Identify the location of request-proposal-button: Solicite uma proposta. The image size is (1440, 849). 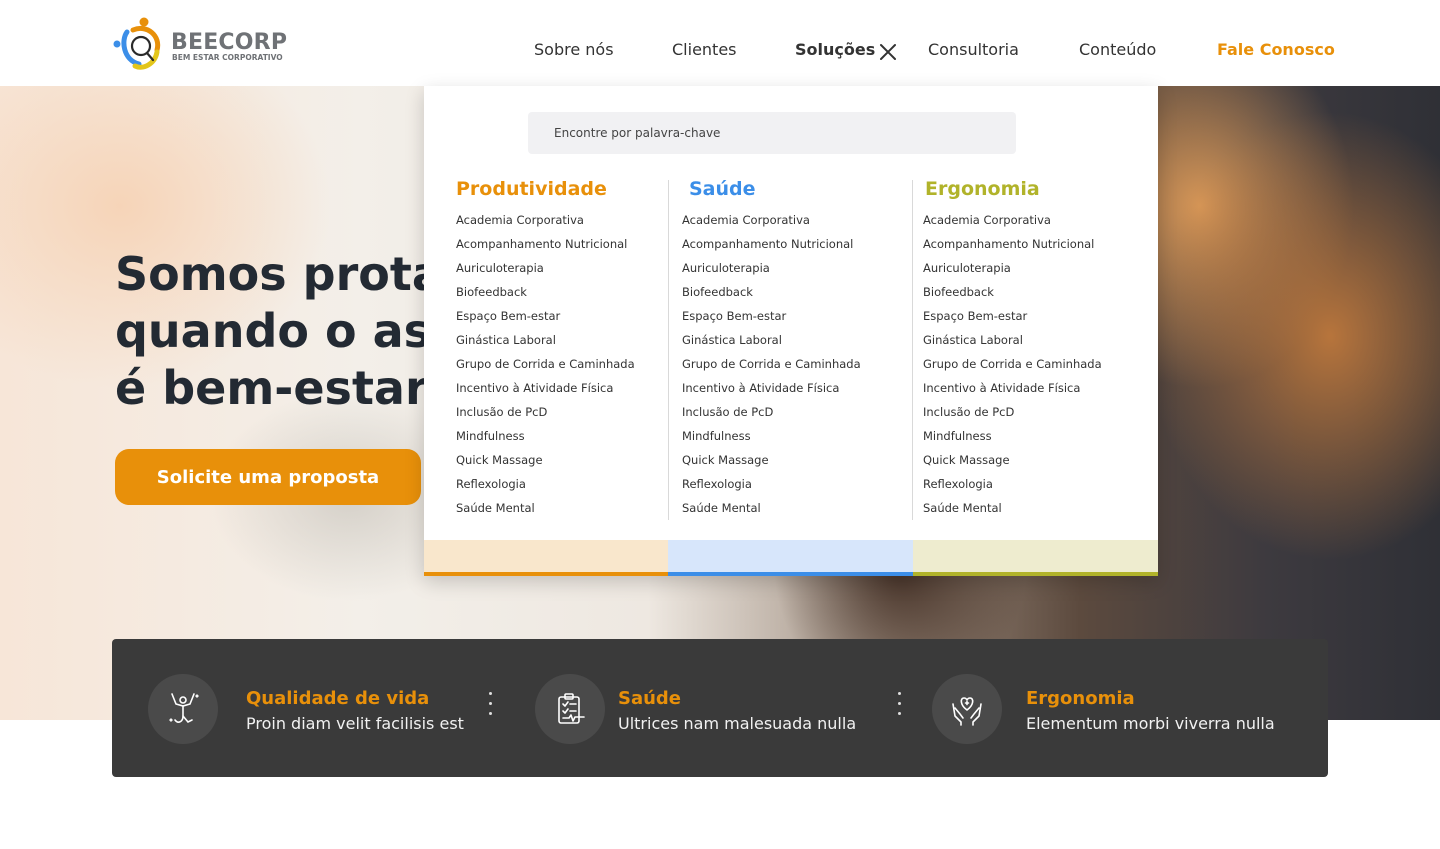
(268, 477).